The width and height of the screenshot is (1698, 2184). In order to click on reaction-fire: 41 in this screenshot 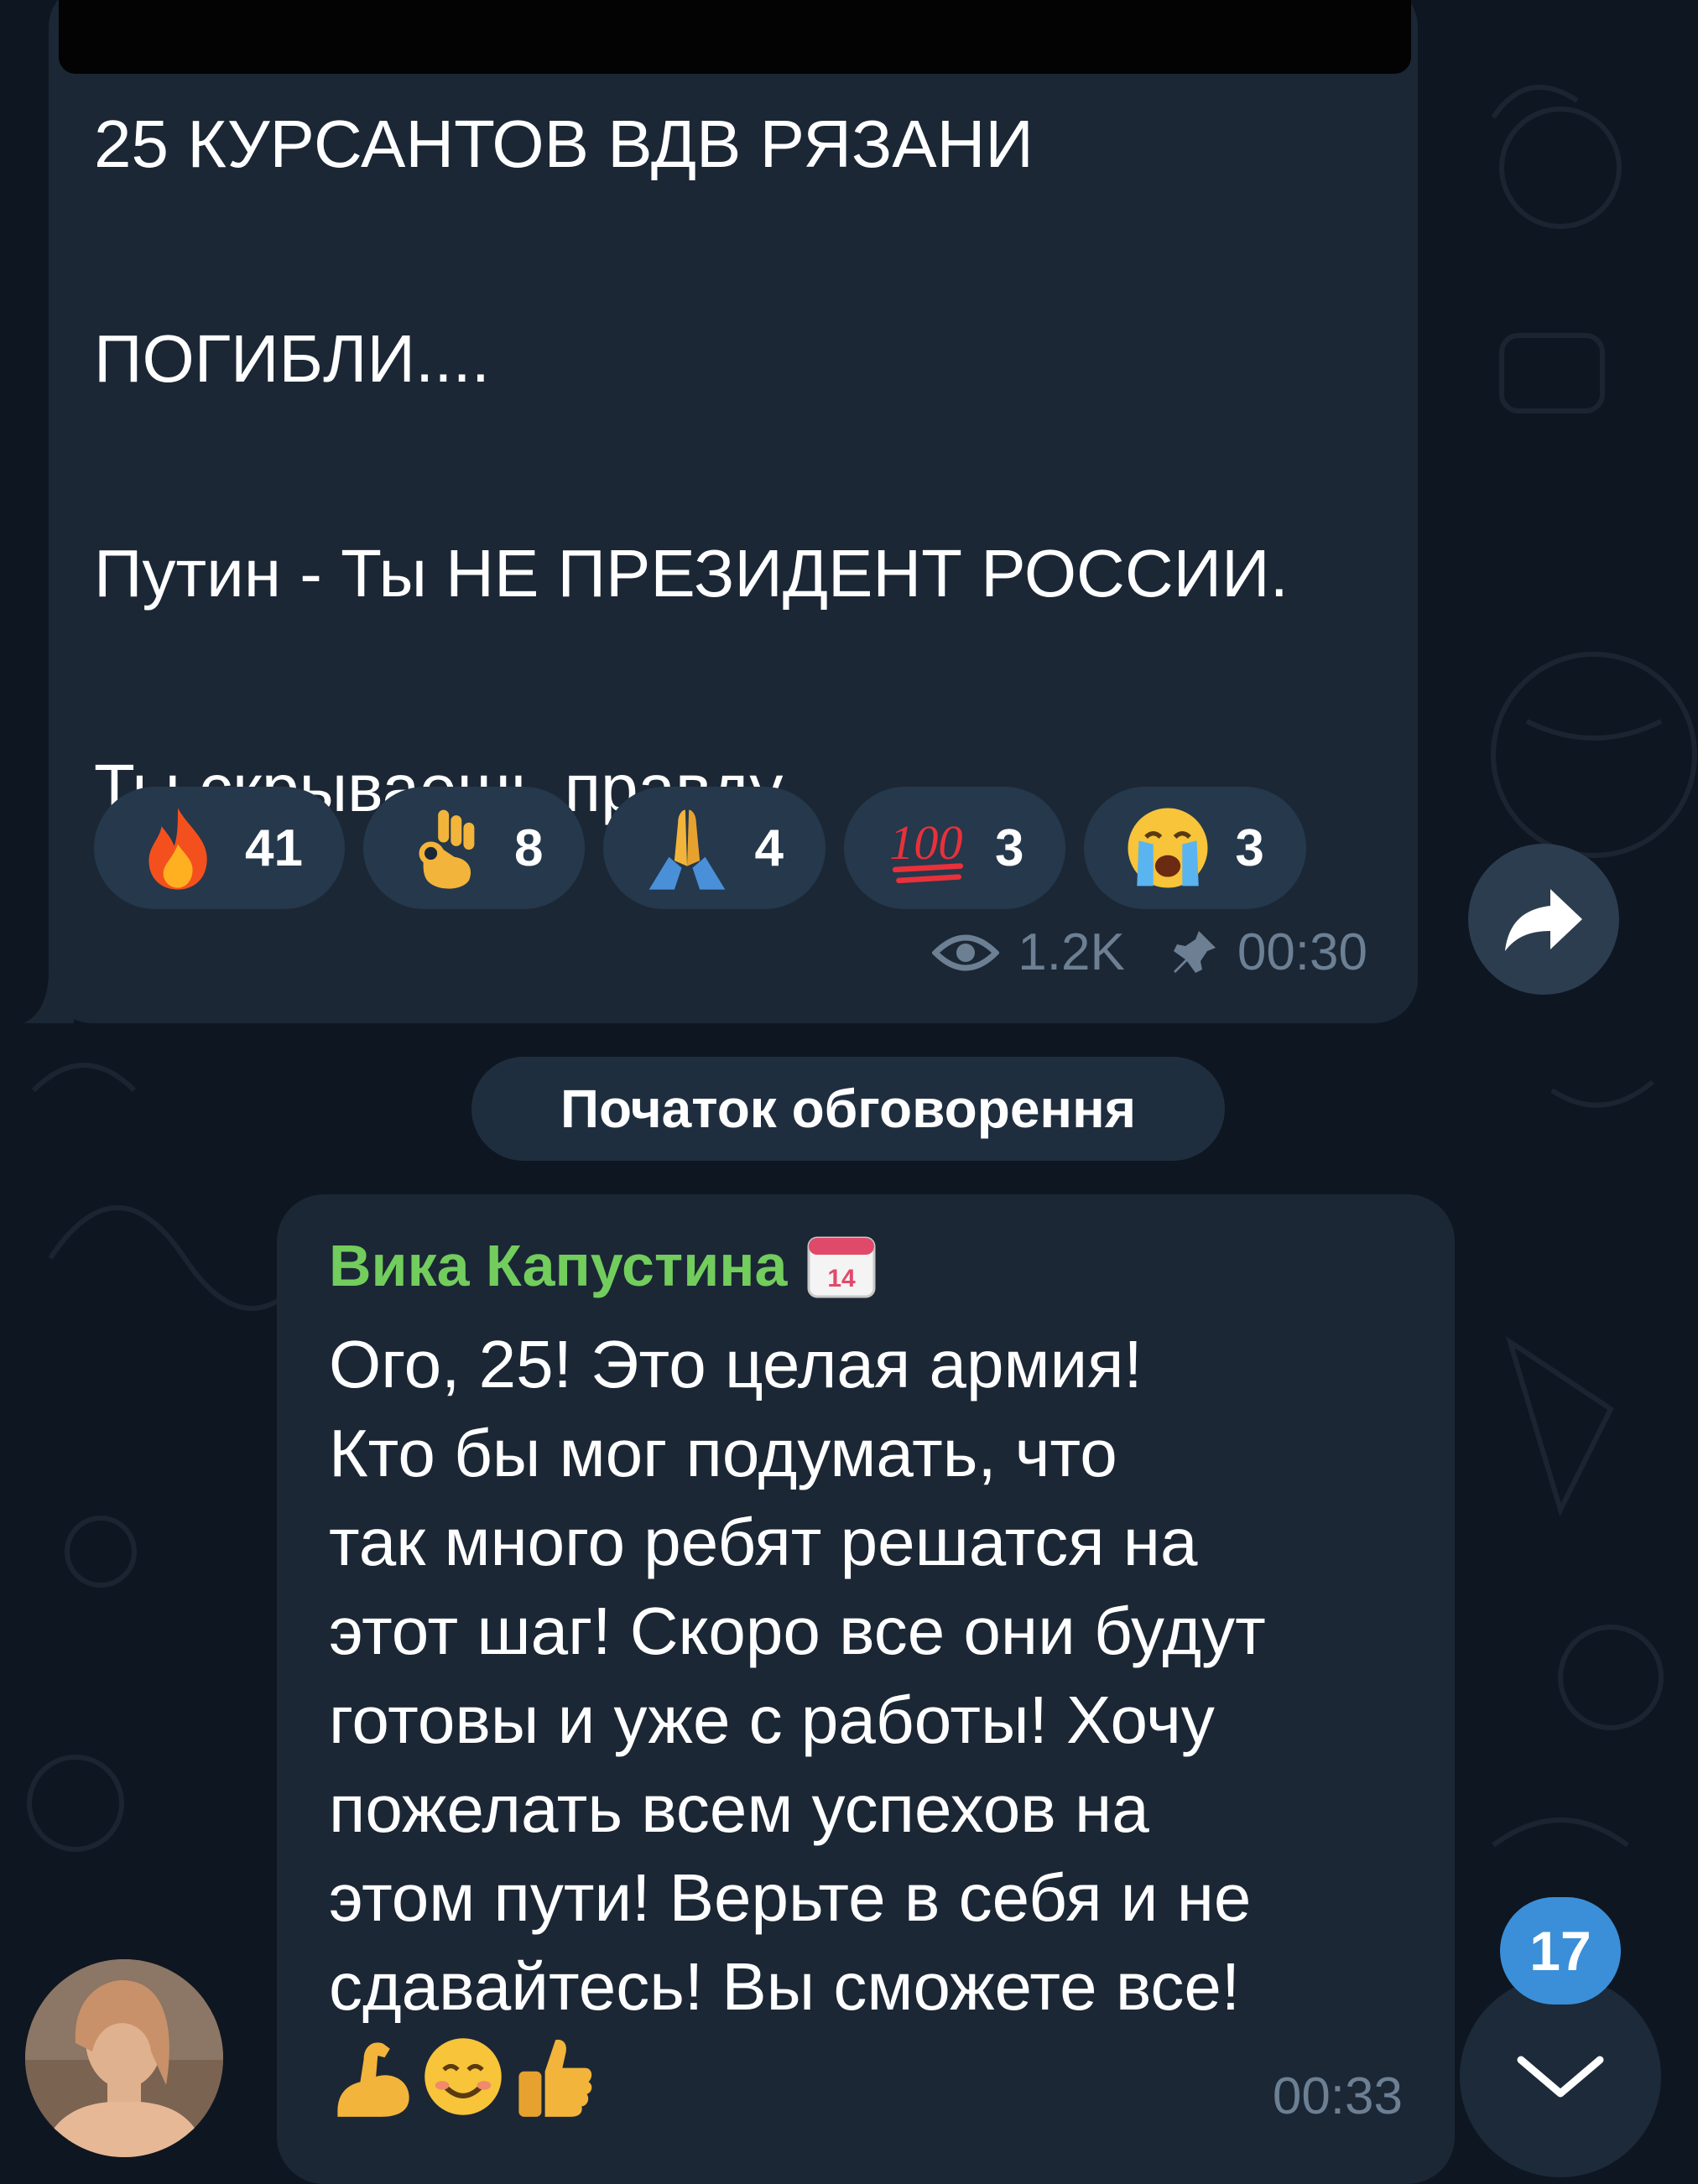, I will do `click(219, 848)`.